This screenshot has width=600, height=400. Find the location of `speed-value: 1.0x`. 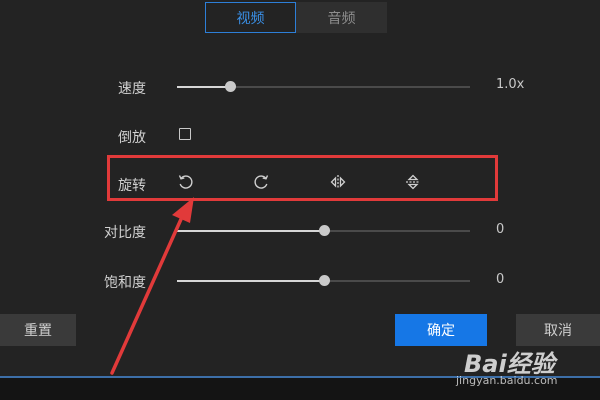

speed-value: 1.0x is located at coordinates (510, 84).